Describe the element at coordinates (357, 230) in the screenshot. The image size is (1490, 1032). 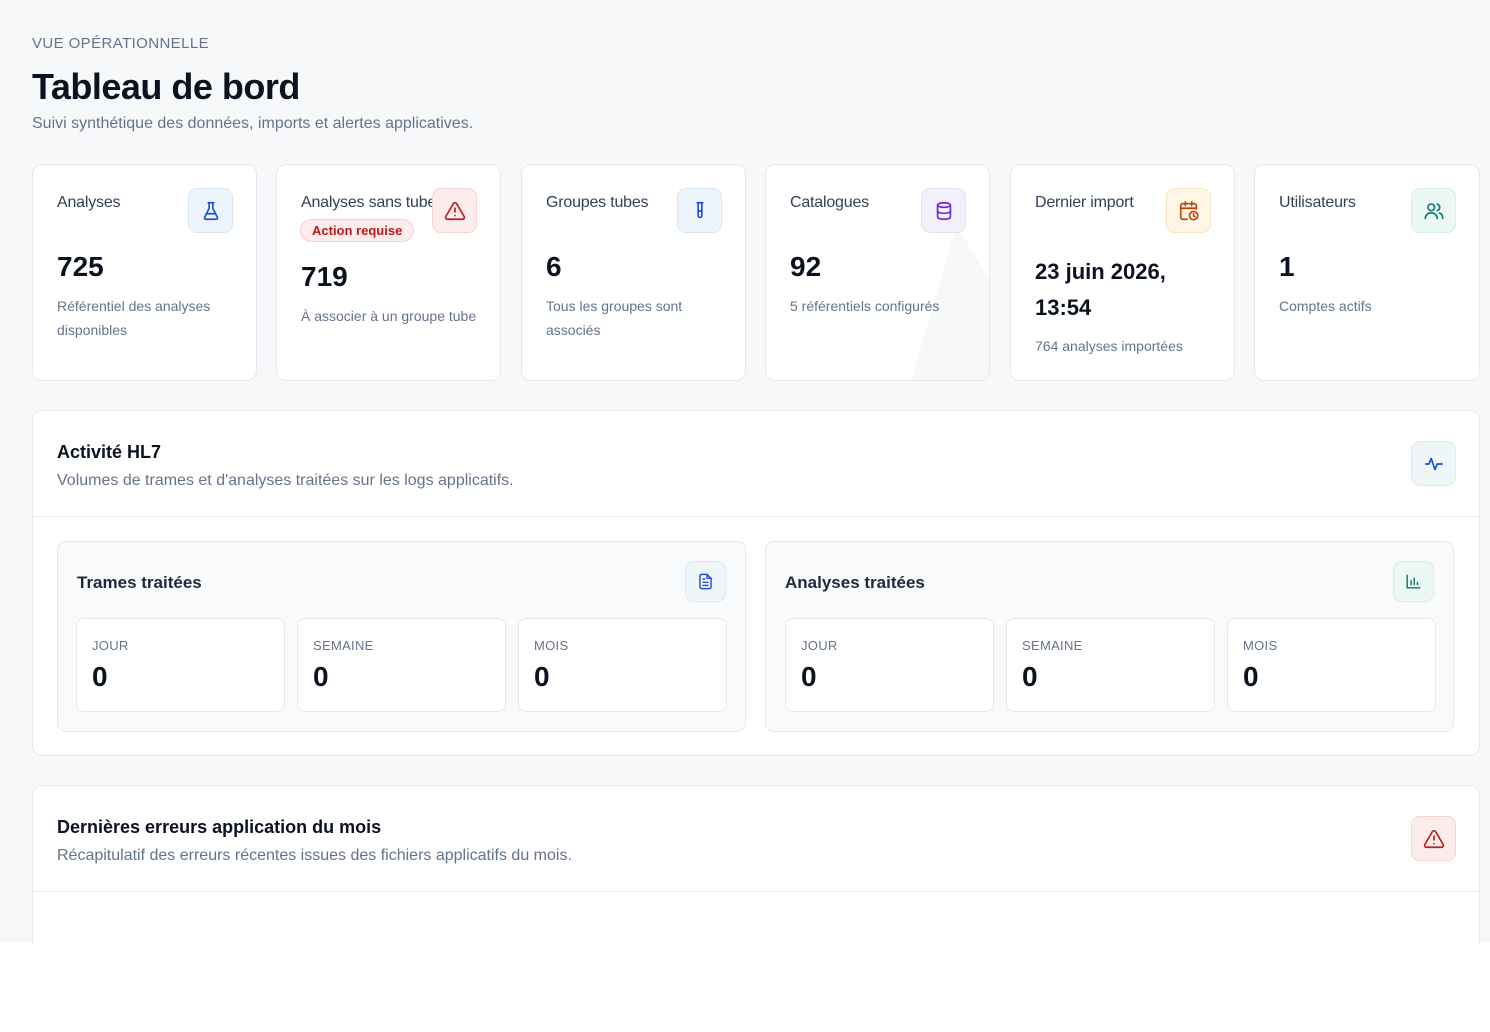
I see `action-required-badge: Action requise` at that location.